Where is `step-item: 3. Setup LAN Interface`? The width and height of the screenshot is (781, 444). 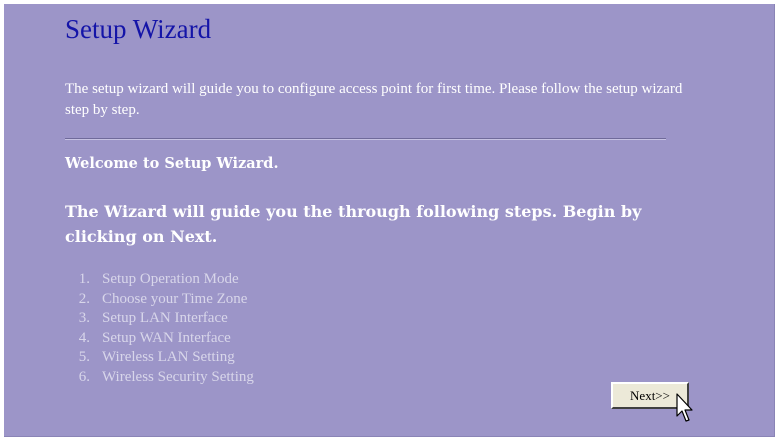
step-item: 3. Setup LAN Interface is located at coordinates (159, 319).